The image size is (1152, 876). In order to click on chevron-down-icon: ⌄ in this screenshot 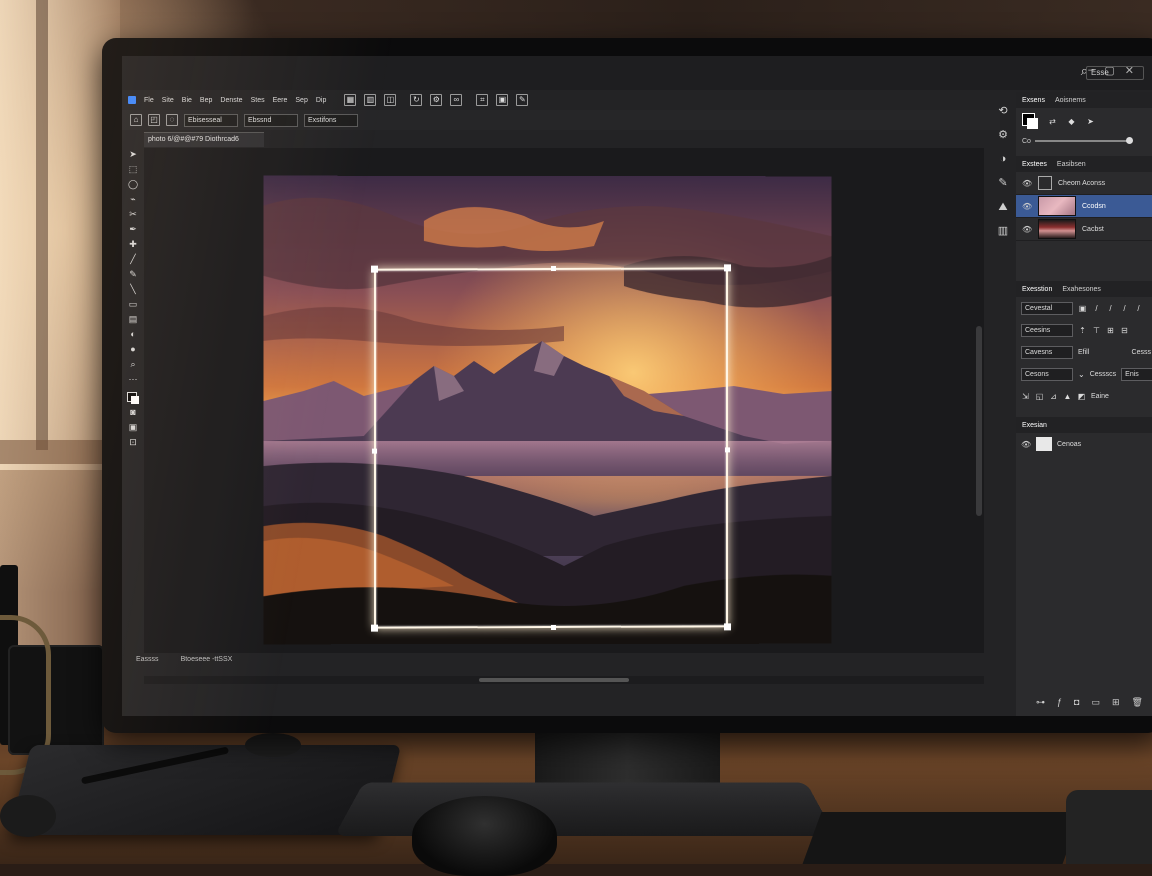, I will do `click(1081, 374)`.